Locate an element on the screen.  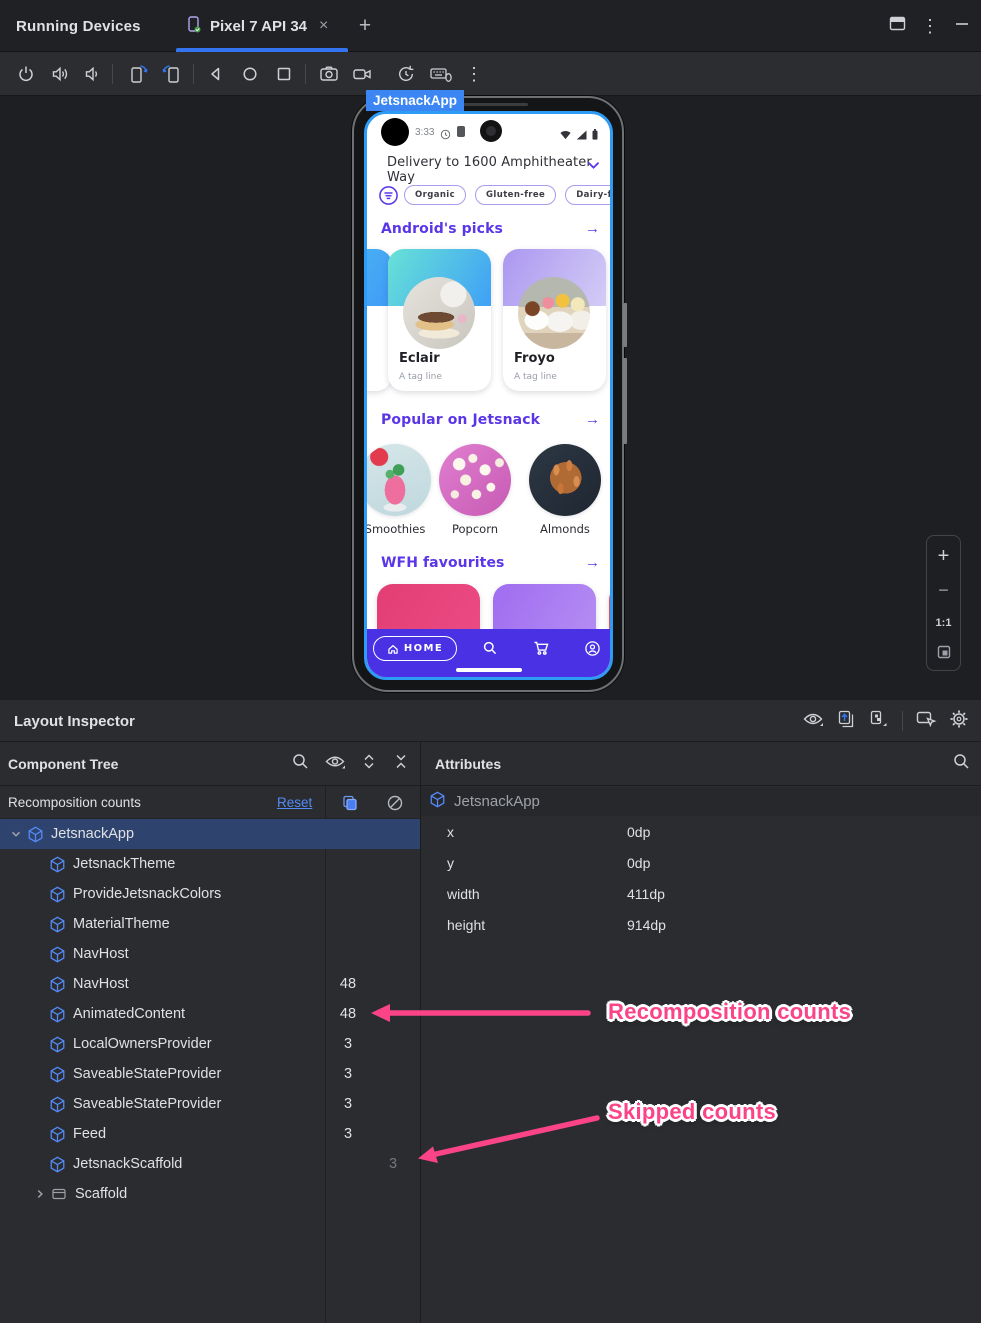
volume-up-icon is located at coordinates (60, 74).